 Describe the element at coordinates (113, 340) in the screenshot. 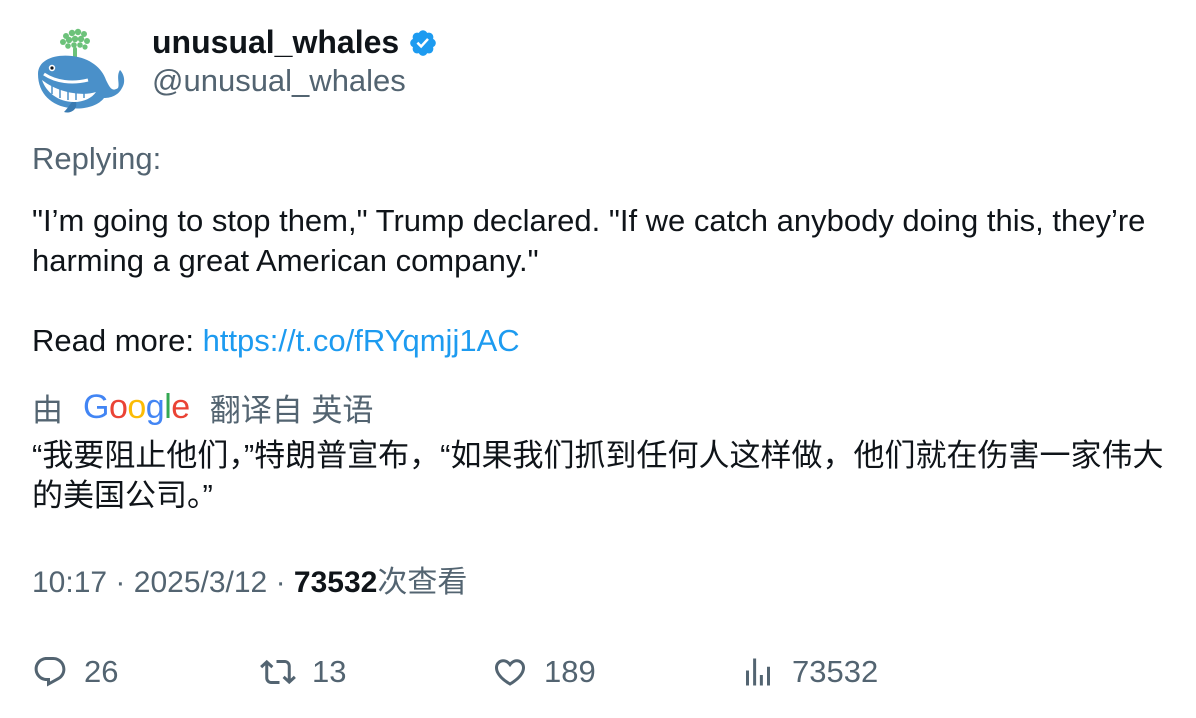

I see `read-more-label: Read more:` at that location.